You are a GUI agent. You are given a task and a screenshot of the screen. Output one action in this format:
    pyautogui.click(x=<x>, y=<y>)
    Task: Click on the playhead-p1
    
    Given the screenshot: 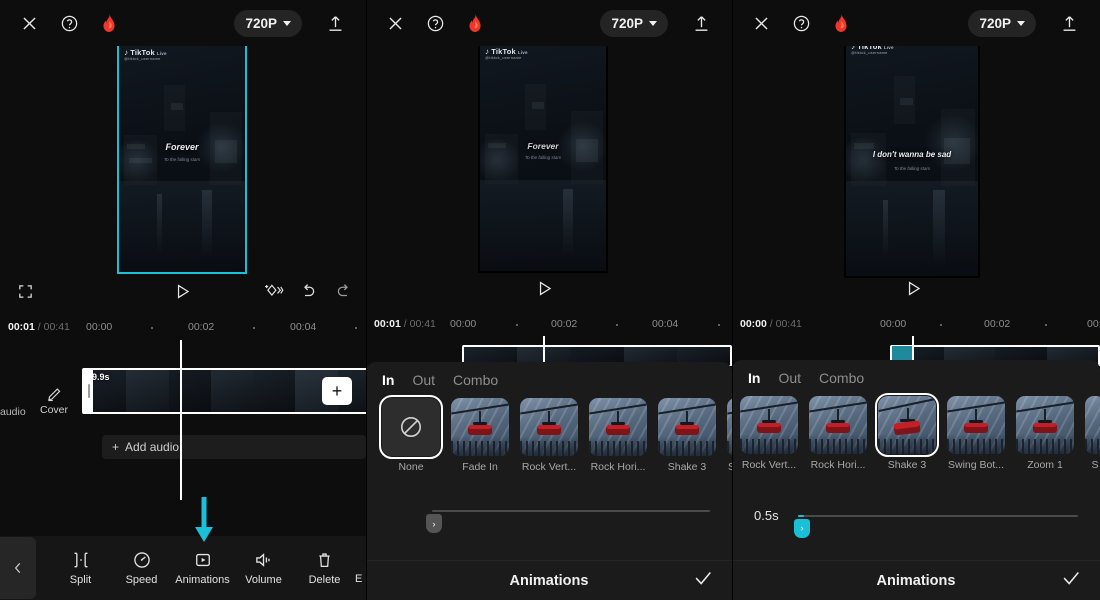 What is the action you would take?
    pyautogui.click(x=181, y=420)
    